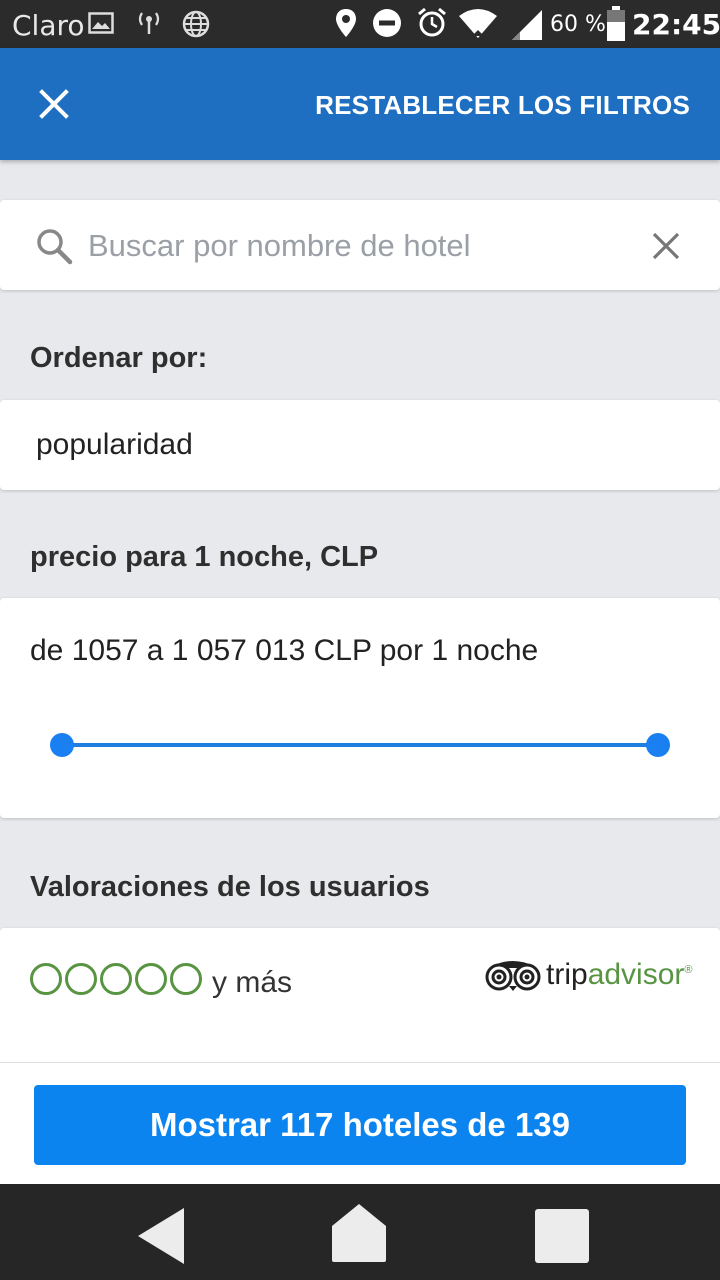 The height and width of the screenshot is (1280, 720). What do you see at coordinates (360, 445) in the screenshot?
I see `sort-selector: popularidad` at bounding box center [360, 445].